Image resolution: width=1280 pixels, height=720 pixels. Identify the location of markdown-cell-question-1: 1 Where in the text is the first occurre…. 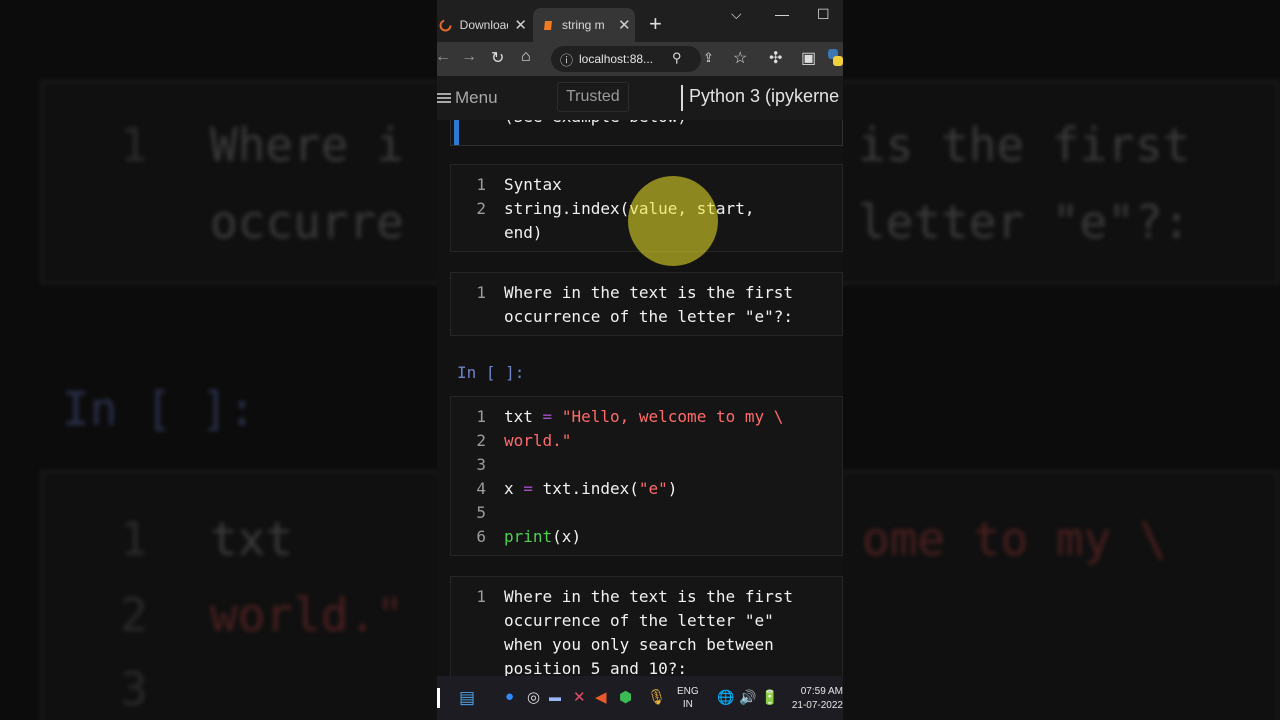
(646, 304).